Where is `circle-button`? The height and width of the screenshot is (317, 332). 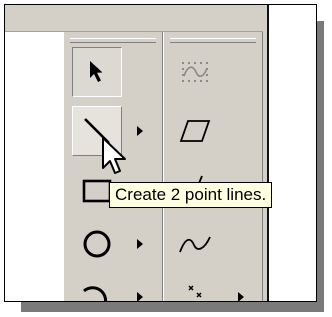 circle-button is located at coordinates (97, 244).